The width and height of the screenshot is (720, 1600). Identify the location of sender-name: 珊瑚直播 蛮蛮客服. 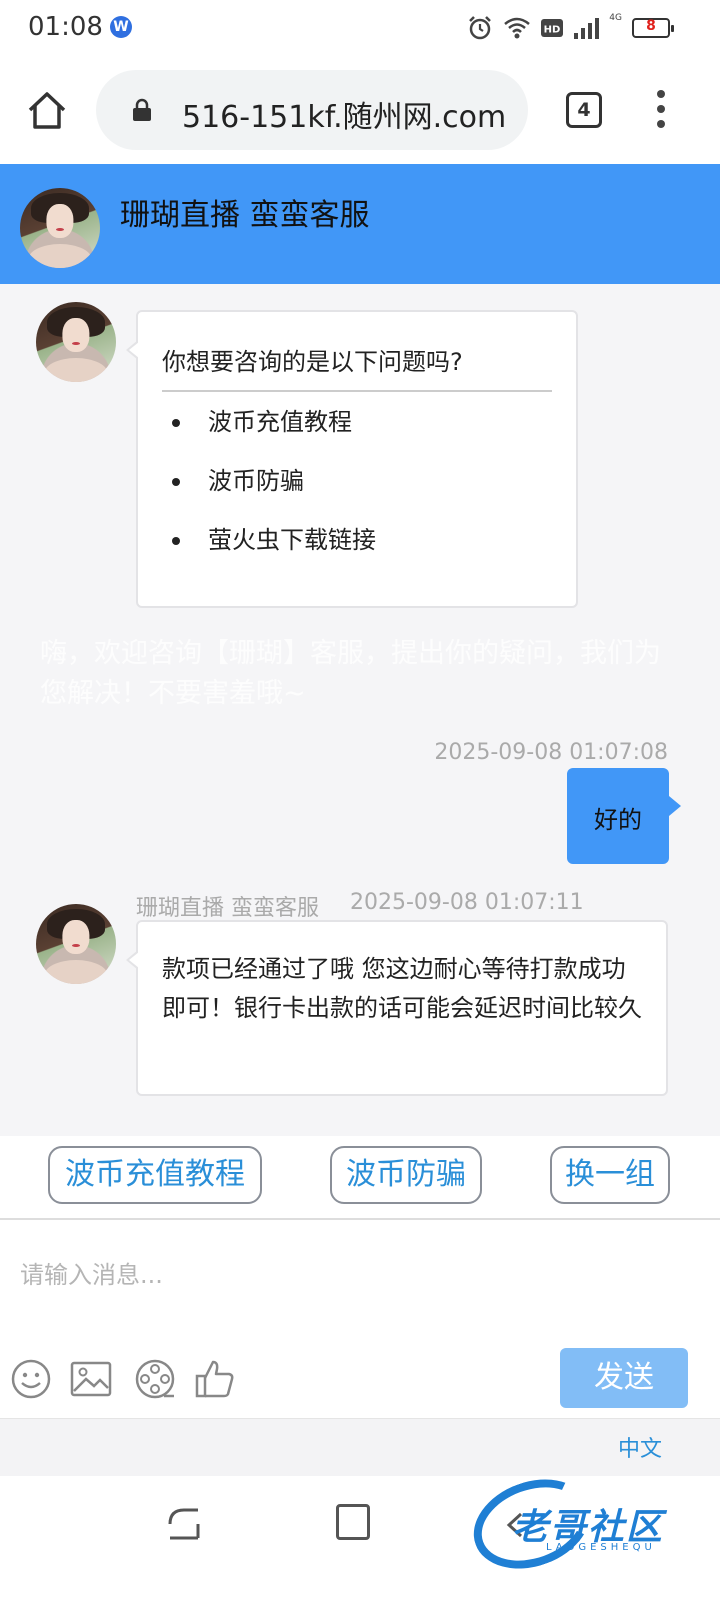
(227, 908).